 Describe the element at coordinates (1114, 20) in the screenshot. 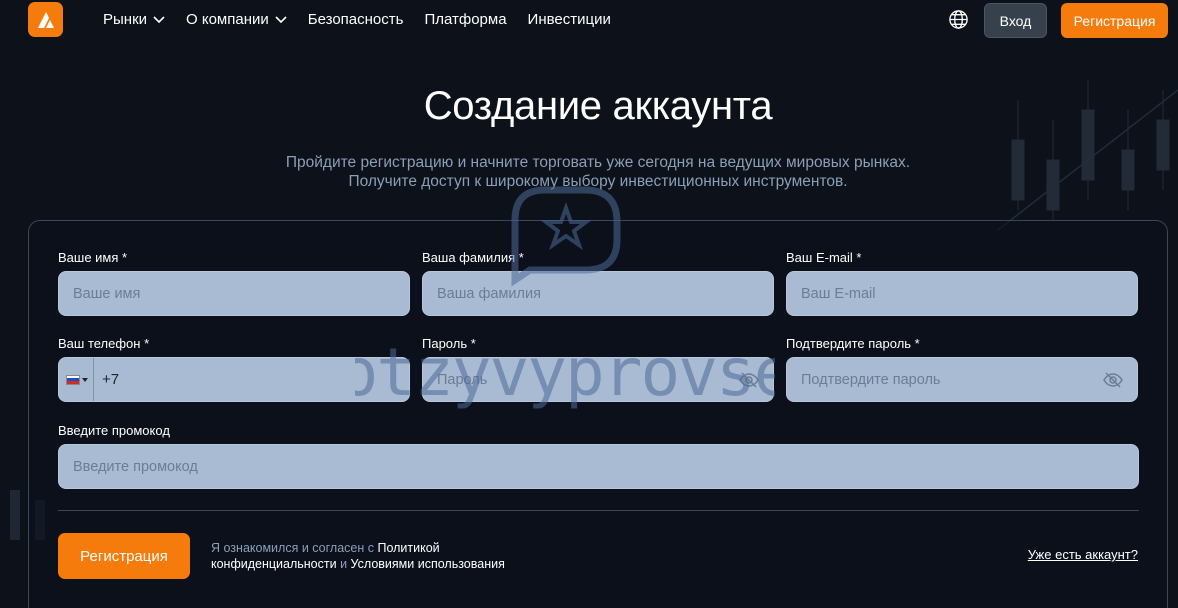

I see `header-register-button: Регистрация` at that location.